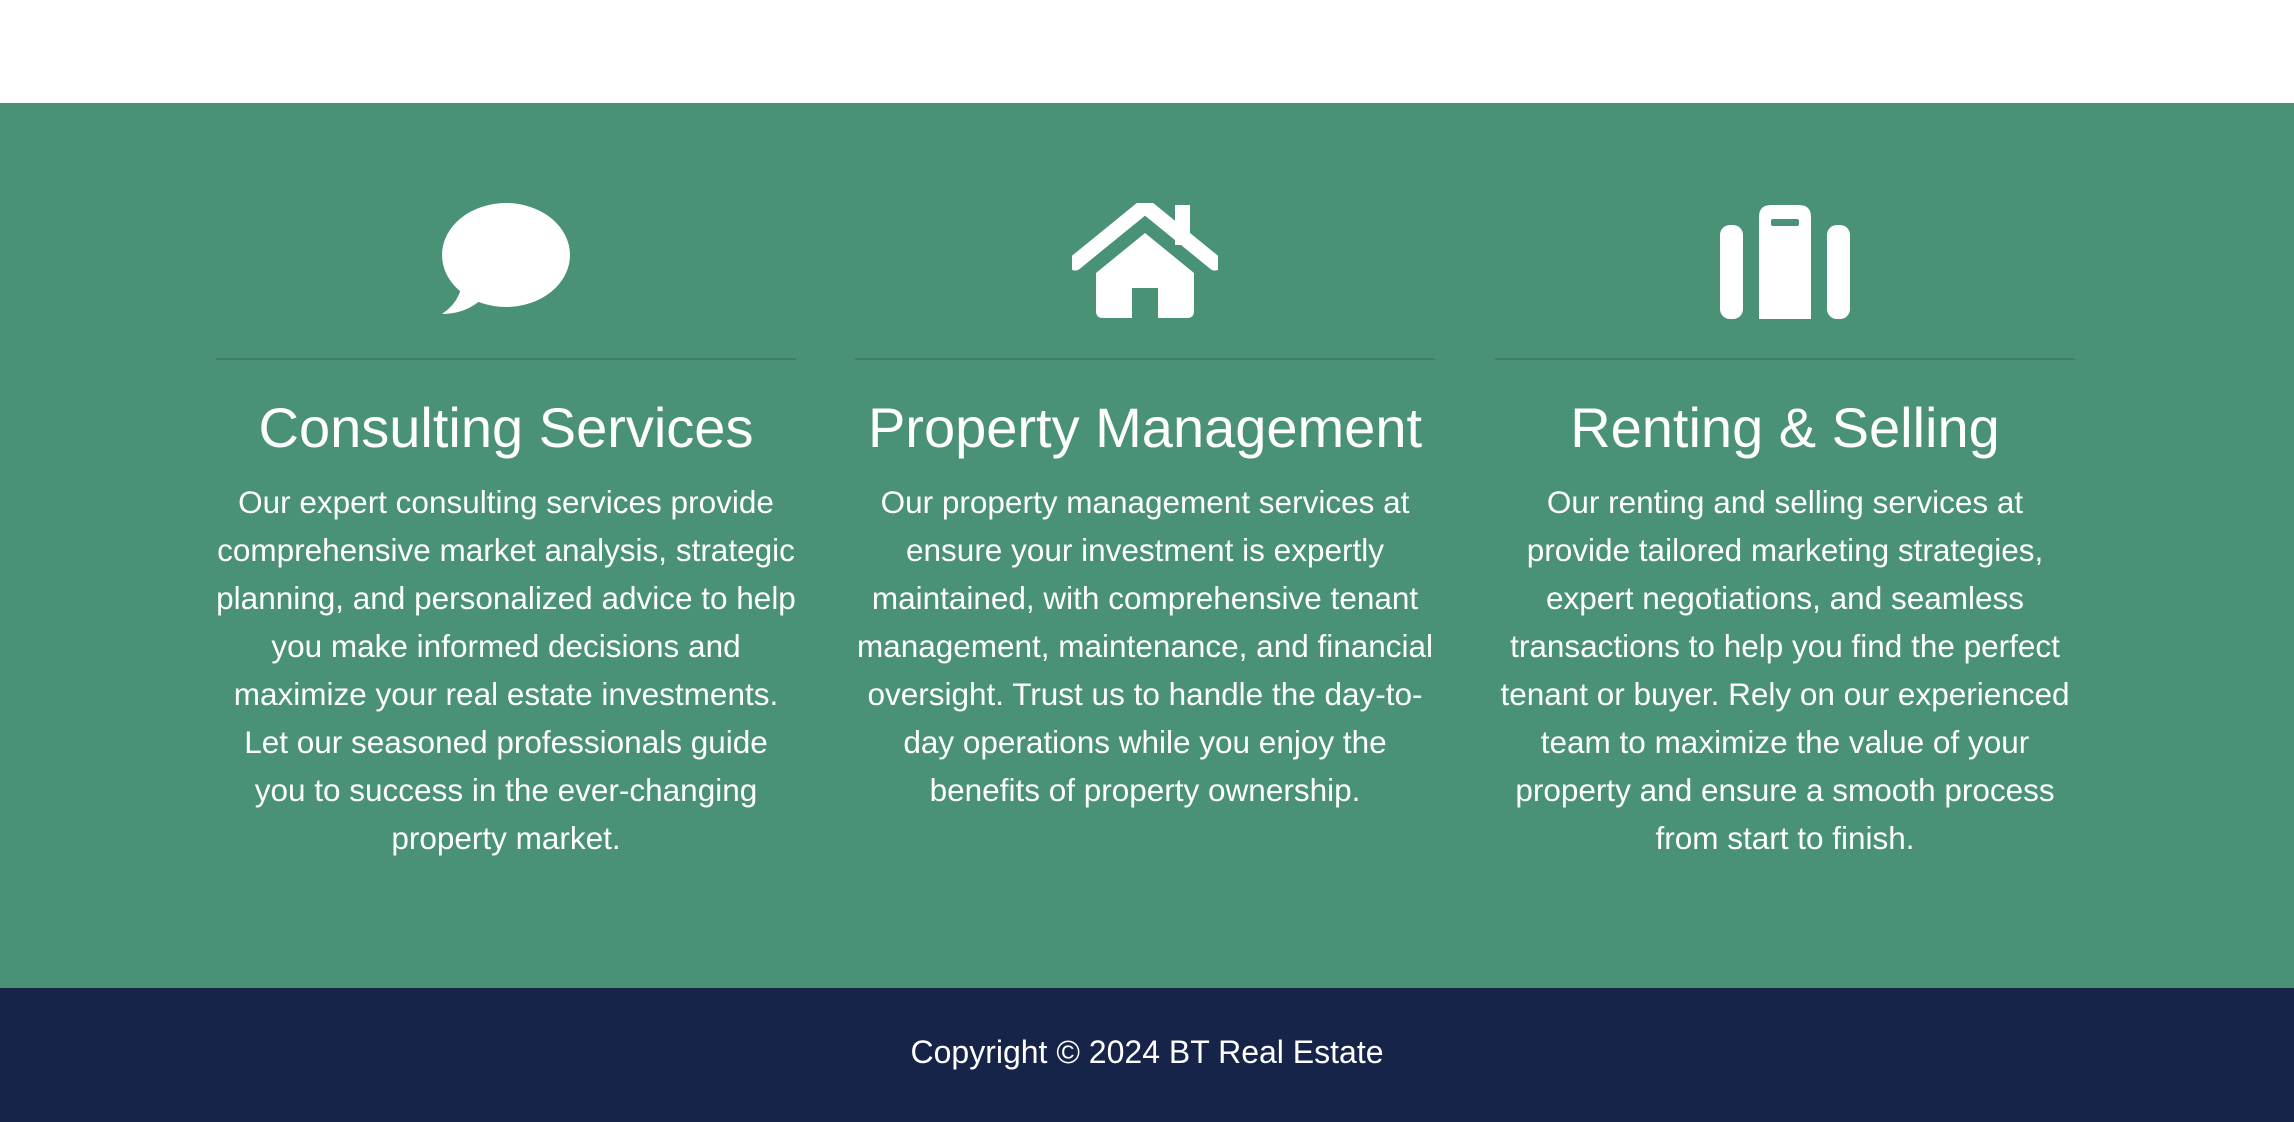 The width and height of the screenshot is (2294, 1122). I want to click on card-title: Renting & Selling, so click(1785, 427).